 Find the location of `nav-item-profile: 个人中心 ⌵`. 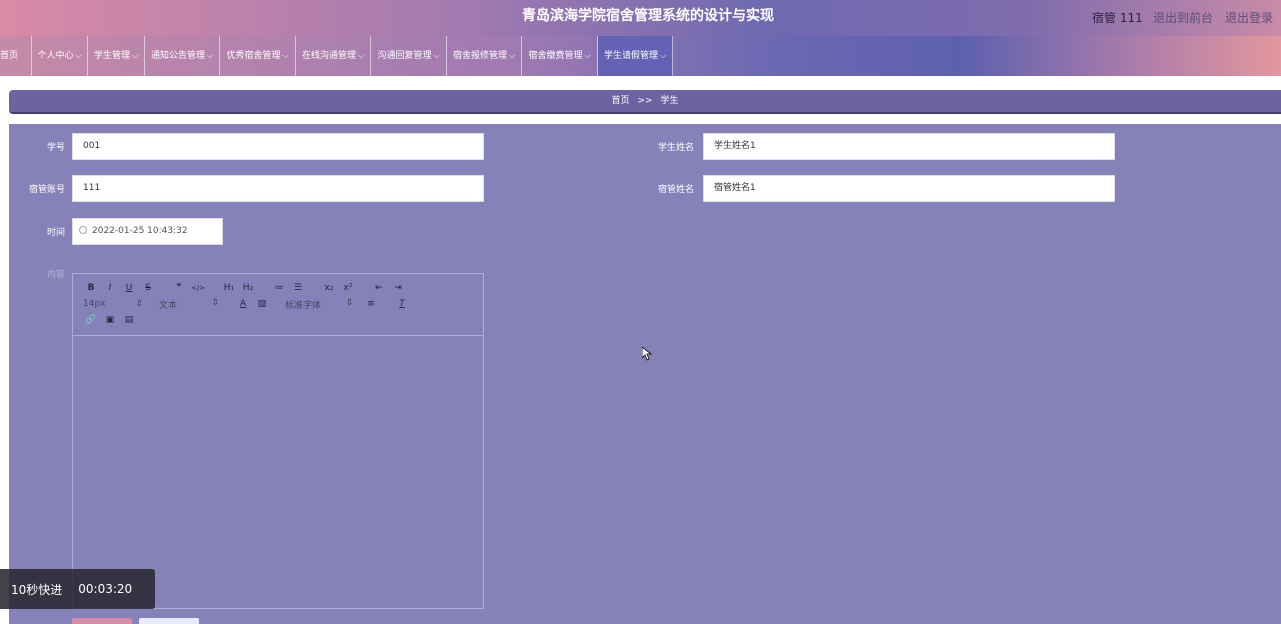

nav-item-profile: 个人中心 ⌵ is located at coordinates (60, 56).